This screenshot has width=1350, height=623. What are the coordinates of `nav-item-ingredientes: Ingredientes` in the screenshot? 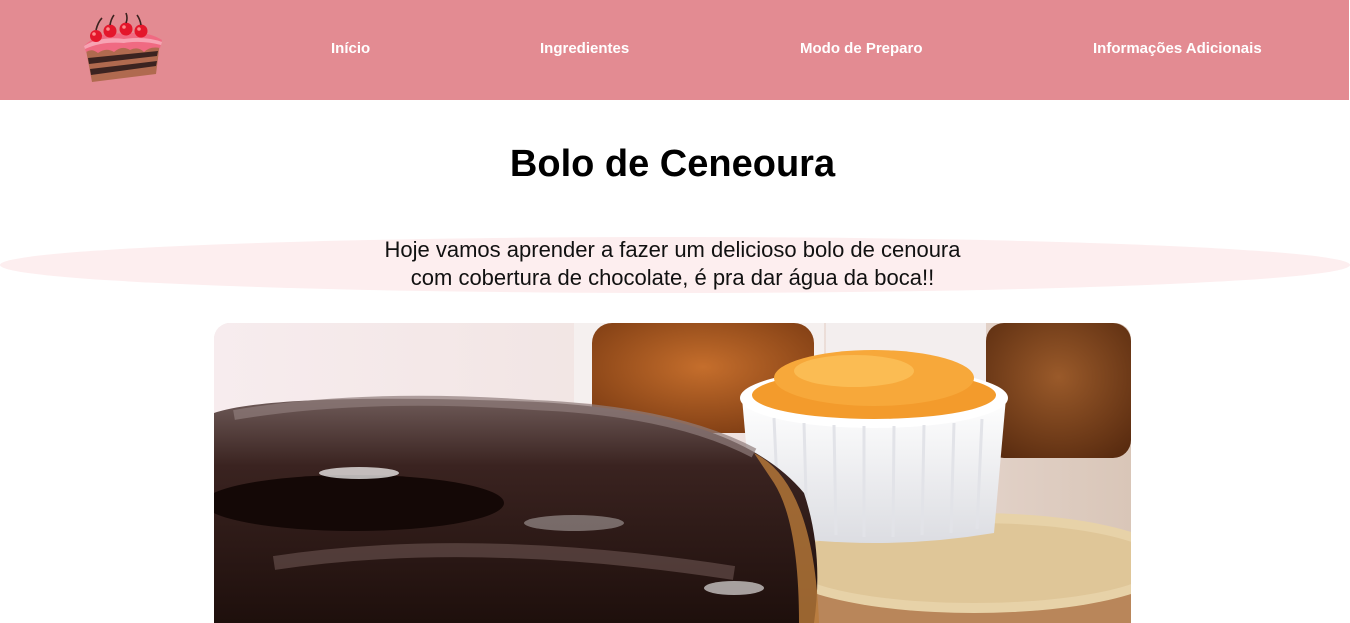 It's located at (584, 48).